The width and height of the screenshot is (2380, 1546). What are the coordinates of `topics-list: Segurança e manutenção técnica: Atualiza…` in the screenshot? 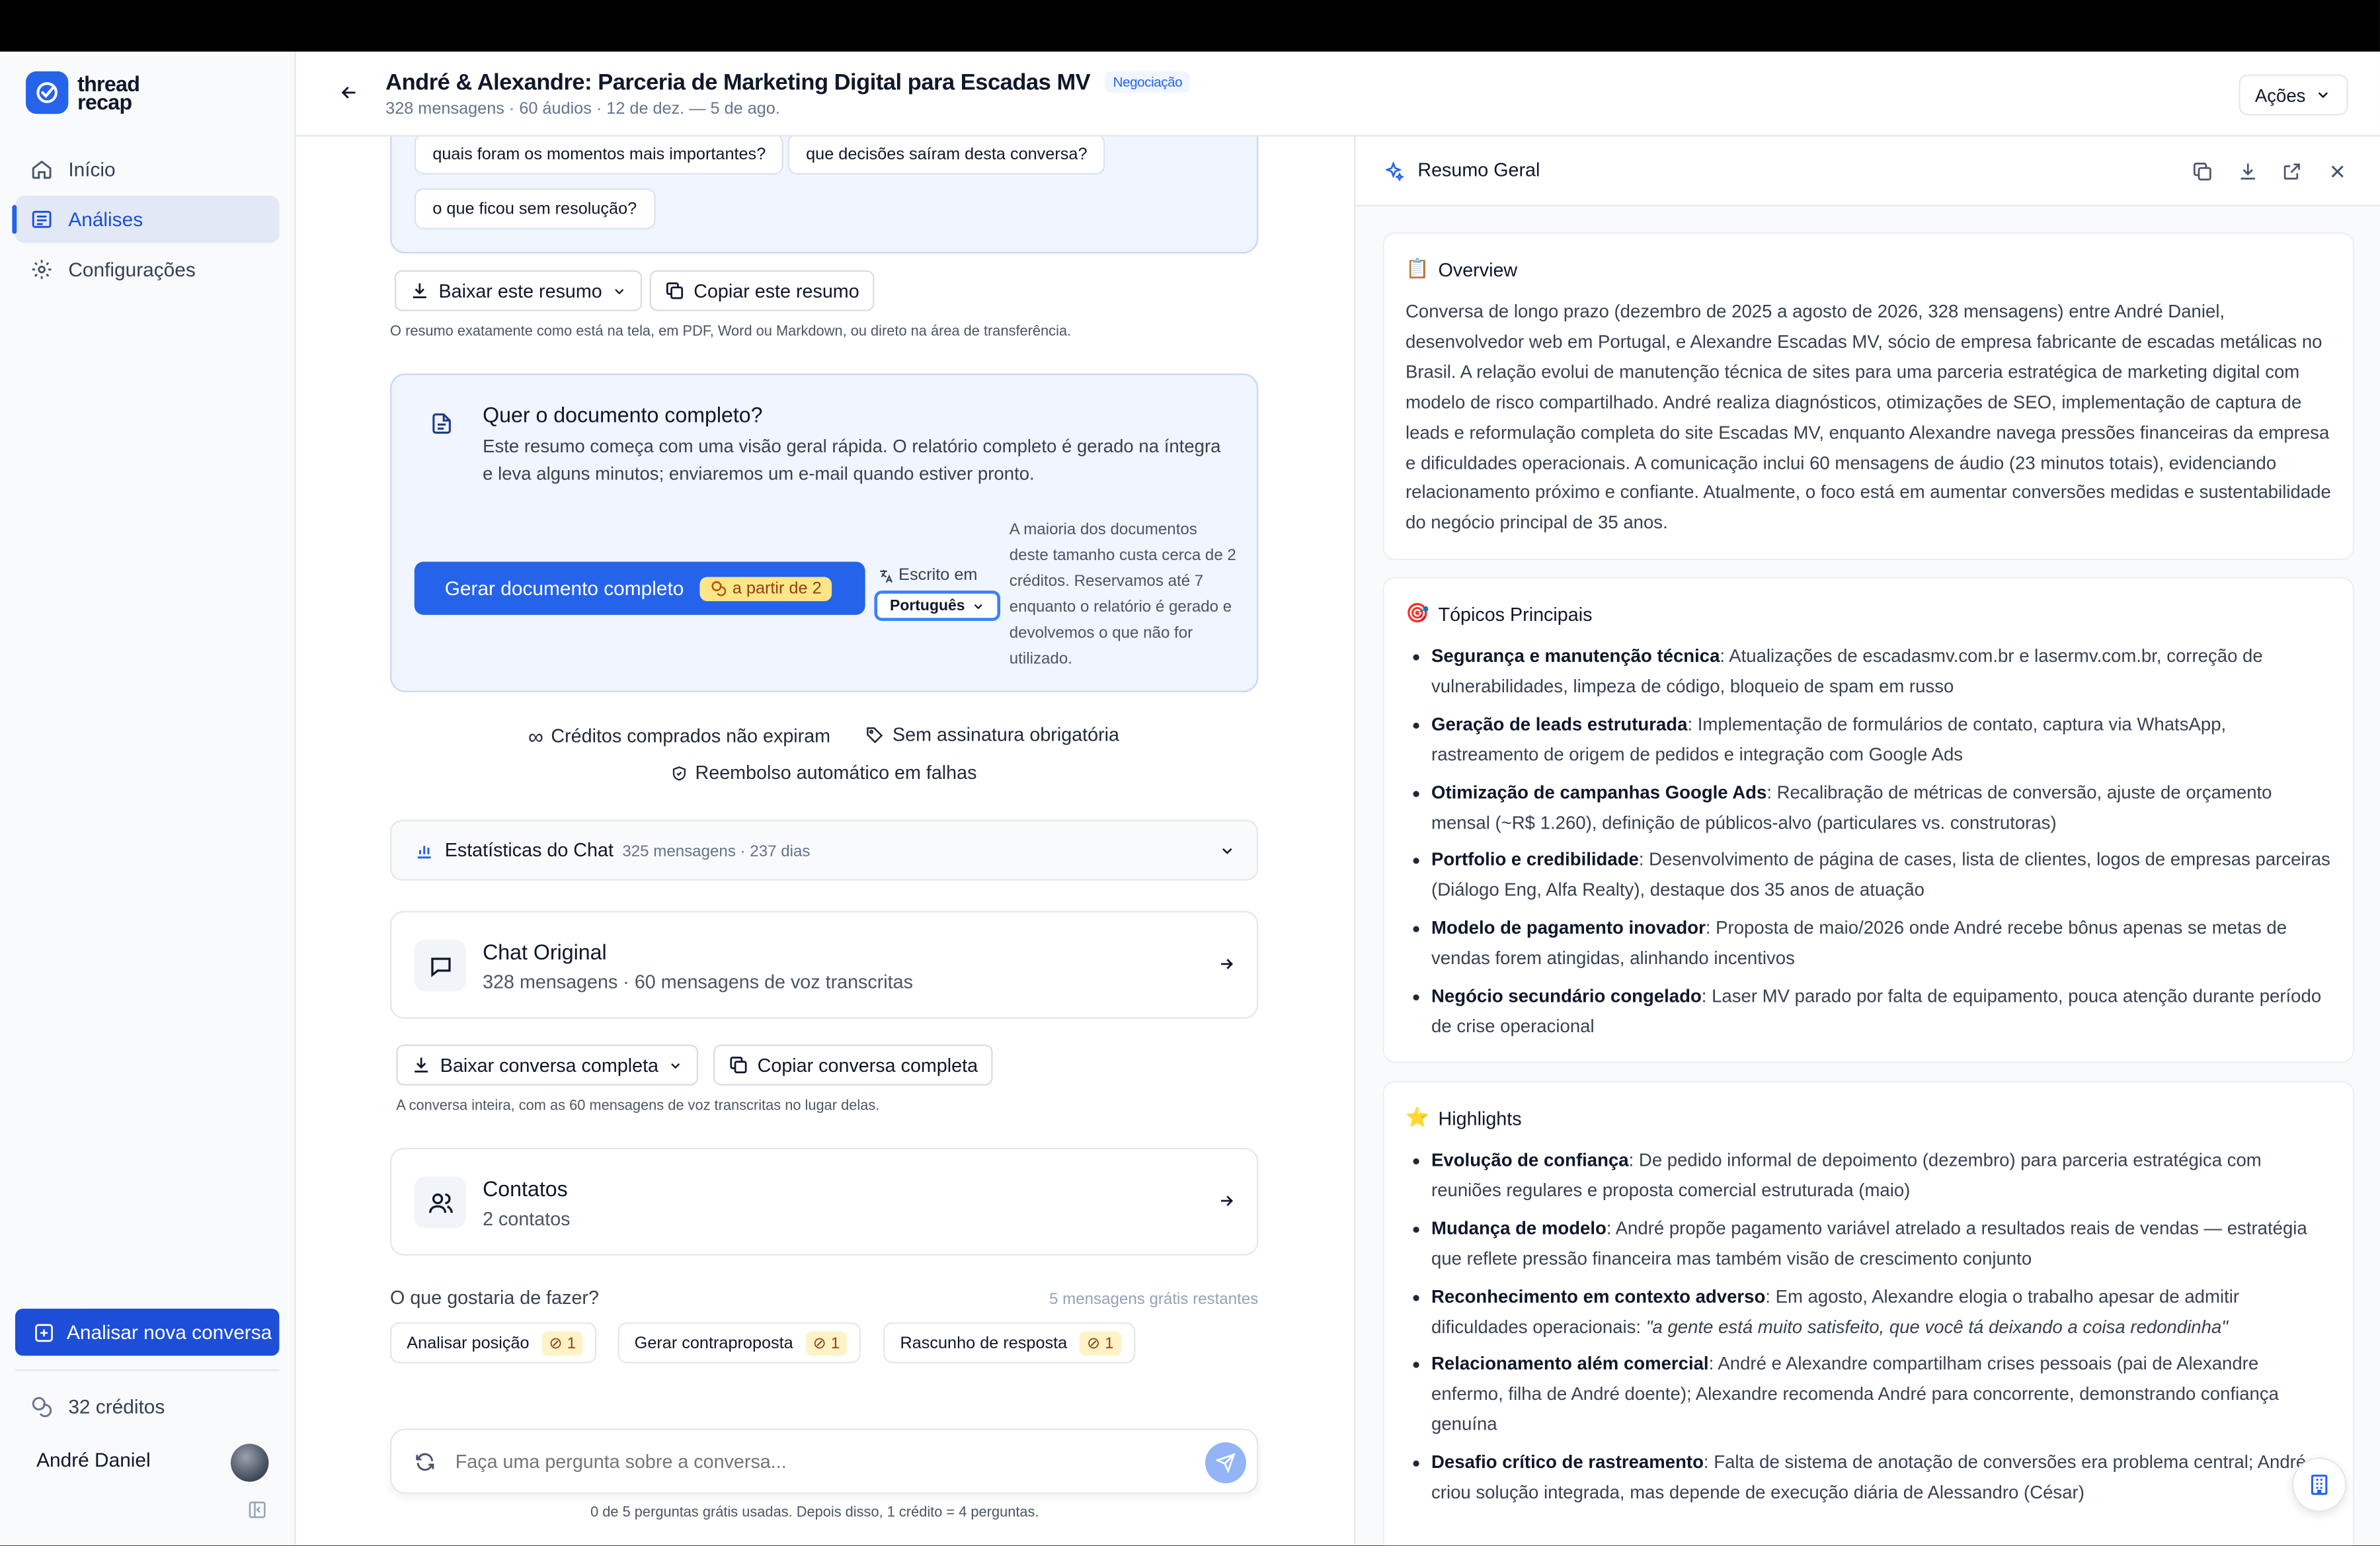 It's located at (1870, 846).